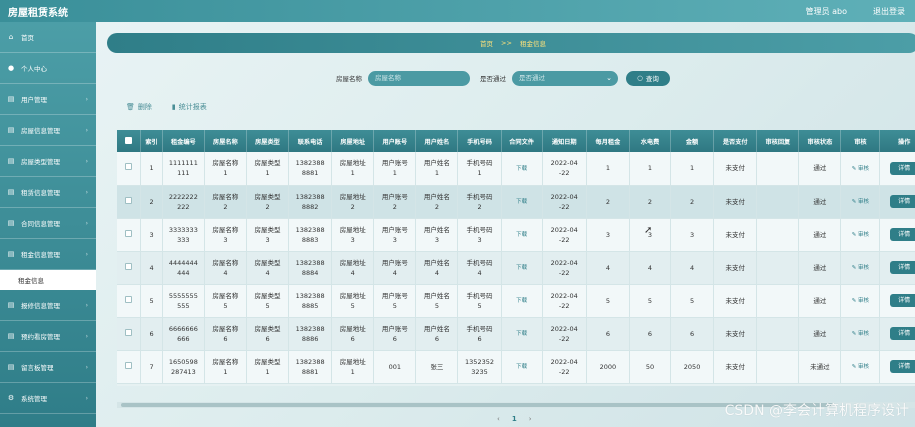 The width and height of the screenshot is (915, 427). What do you see at coordinates (40, 337) in the screenshot?
I see `sidebar-item-label: 预约看房管理` at bounding box center [40, 337].